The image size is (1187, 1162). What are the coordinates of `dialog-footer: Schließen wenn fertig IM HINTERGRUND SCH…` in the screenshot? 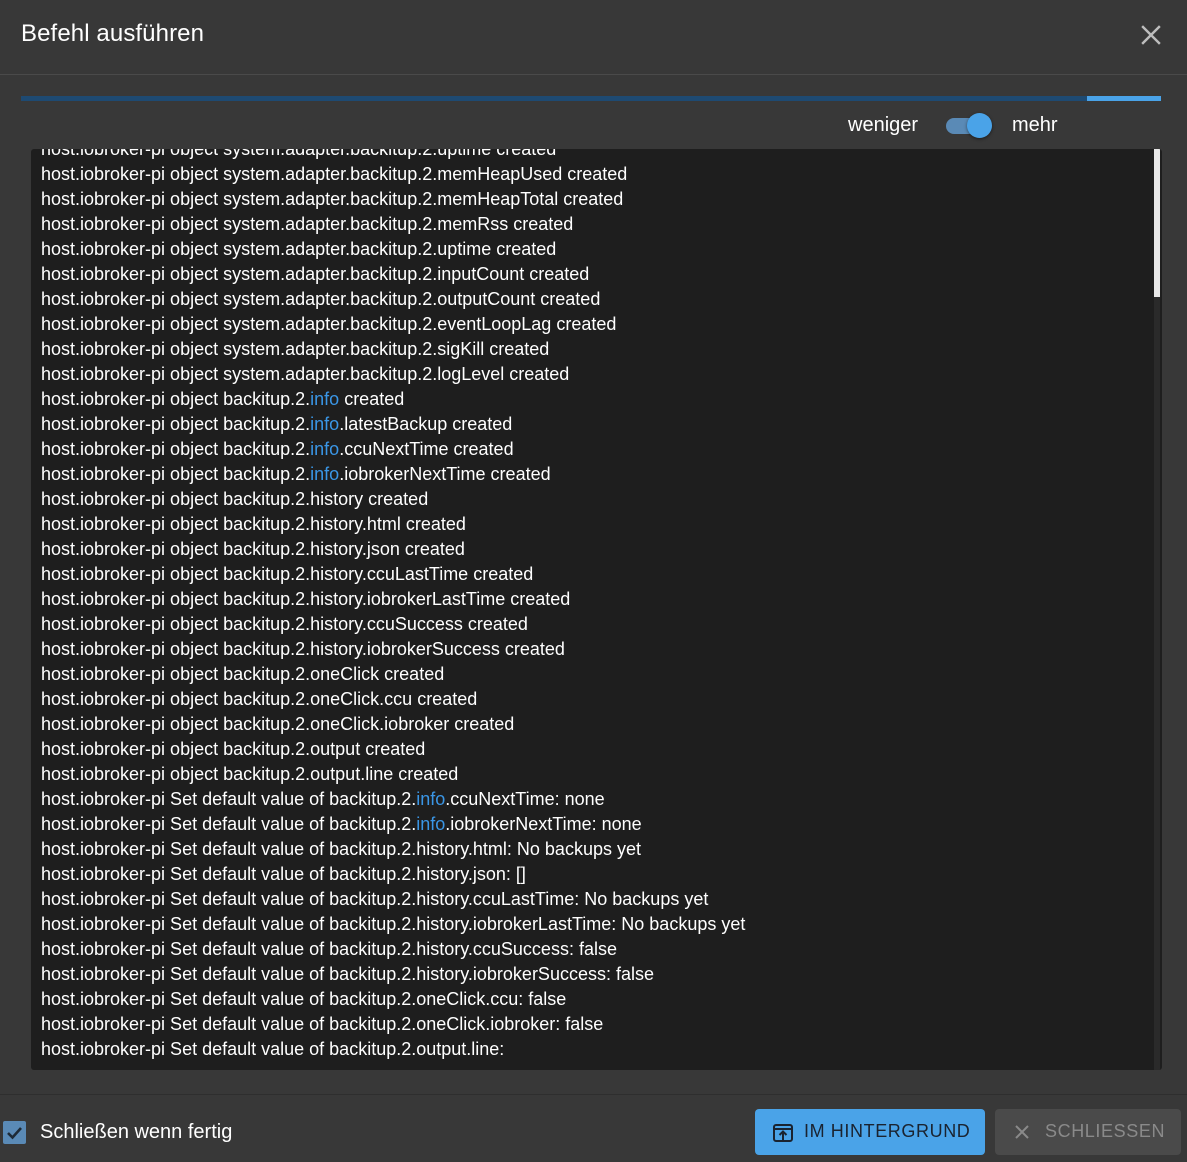 It's located at (593, 1128).